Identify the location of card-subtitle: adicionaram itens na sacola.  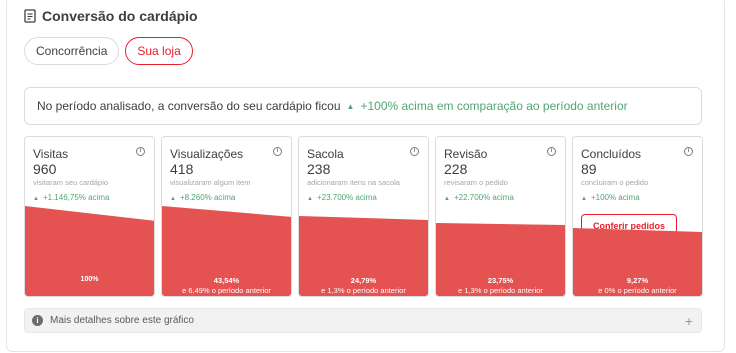
(353, 182).